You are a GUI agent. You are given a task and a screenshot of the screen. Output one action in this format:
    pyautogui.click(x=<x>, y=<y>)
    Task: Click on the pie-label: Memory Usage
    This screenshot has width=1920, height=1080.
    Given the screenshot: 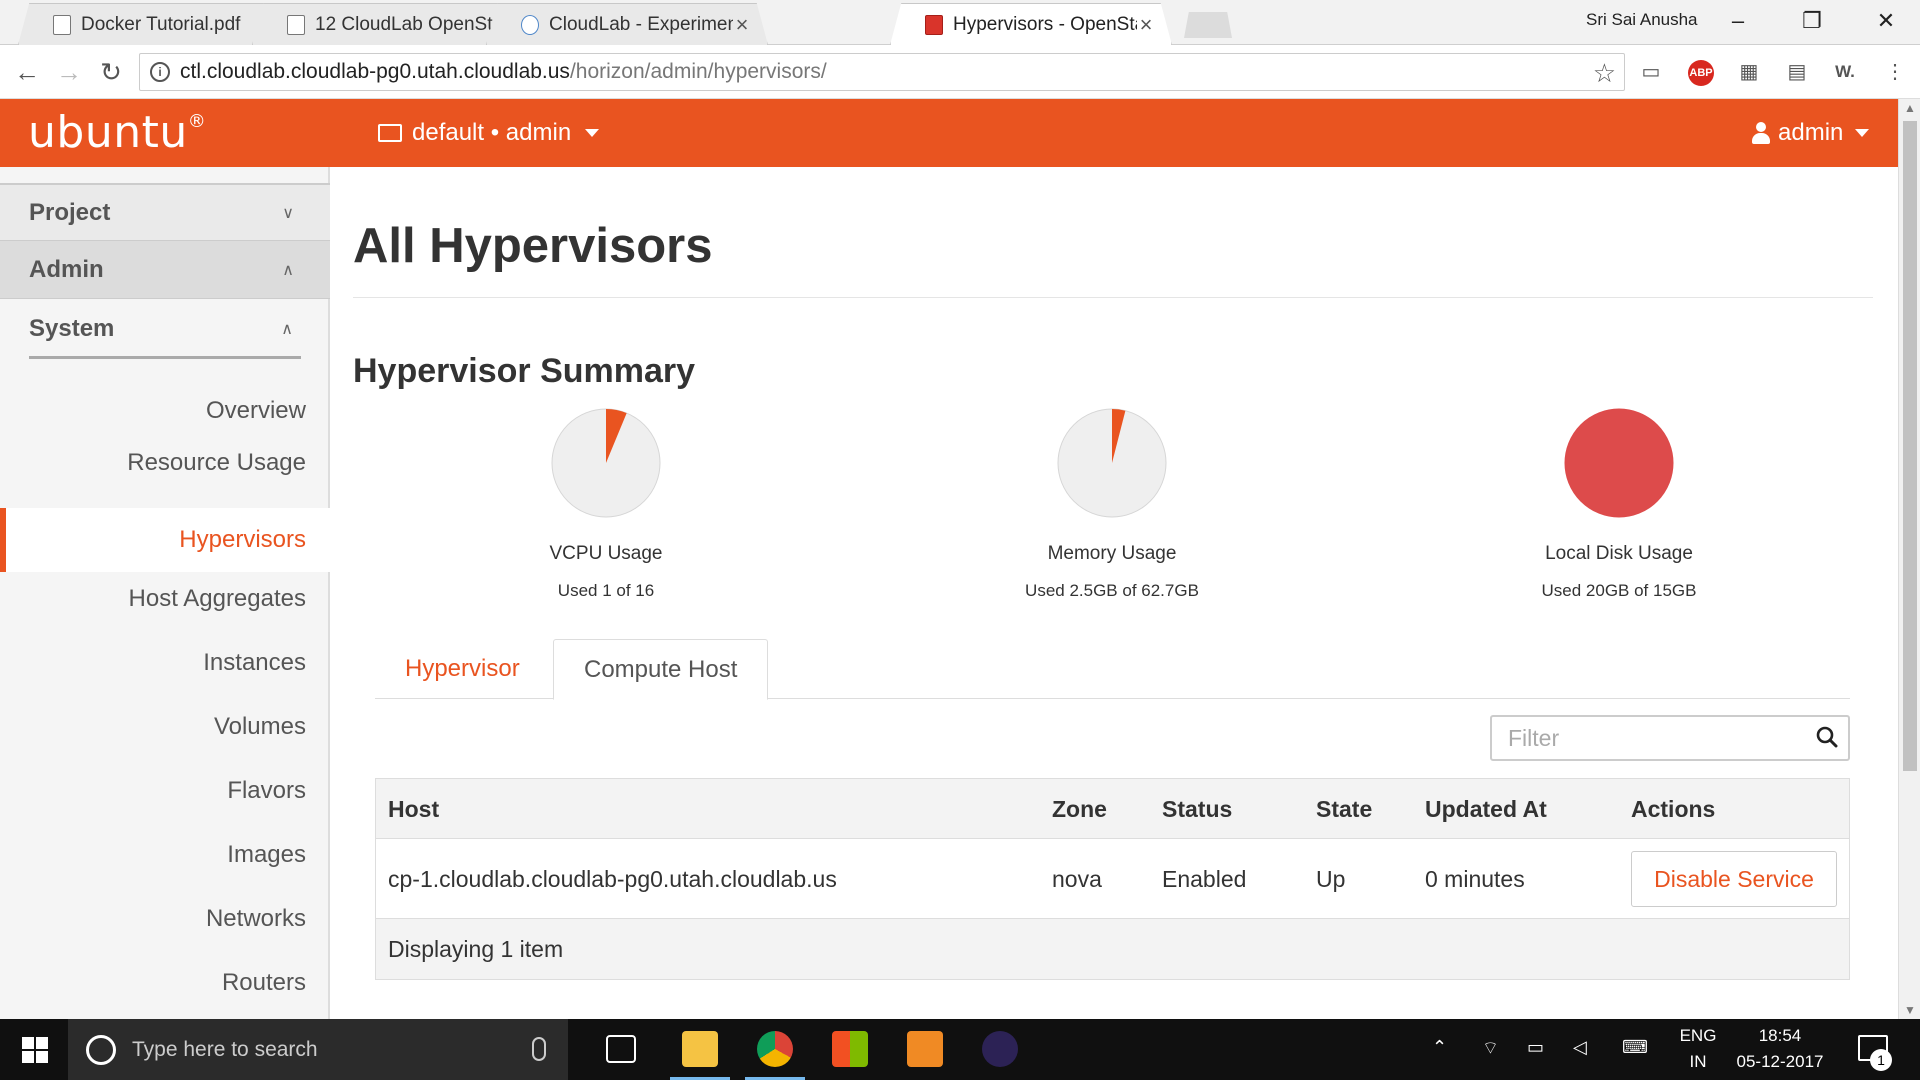 What is the action you would take?
    pyautogui.click(x=1112, y=553)
    